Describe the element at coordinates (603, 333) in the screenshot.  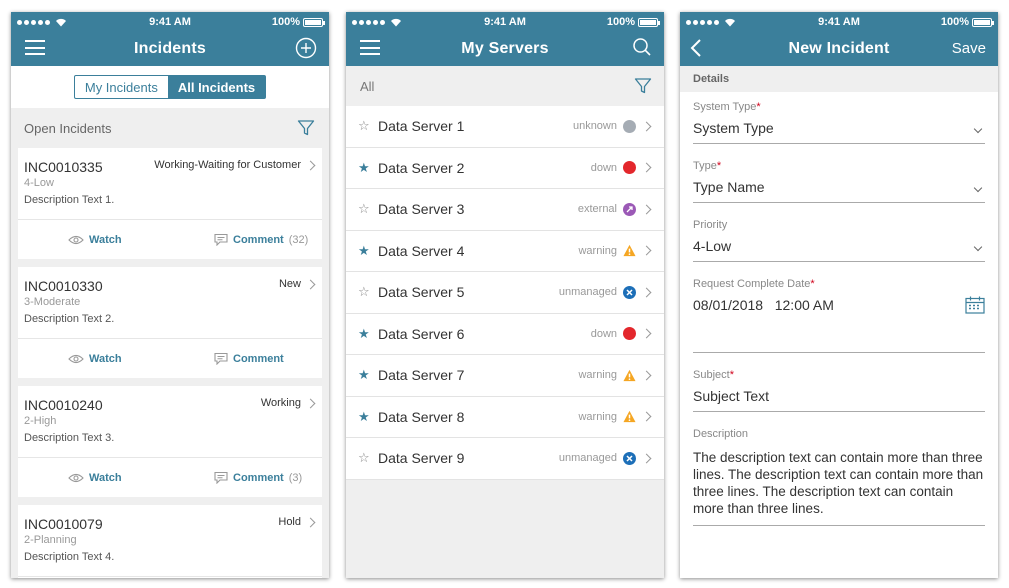
I see `server-status: down` at that location.